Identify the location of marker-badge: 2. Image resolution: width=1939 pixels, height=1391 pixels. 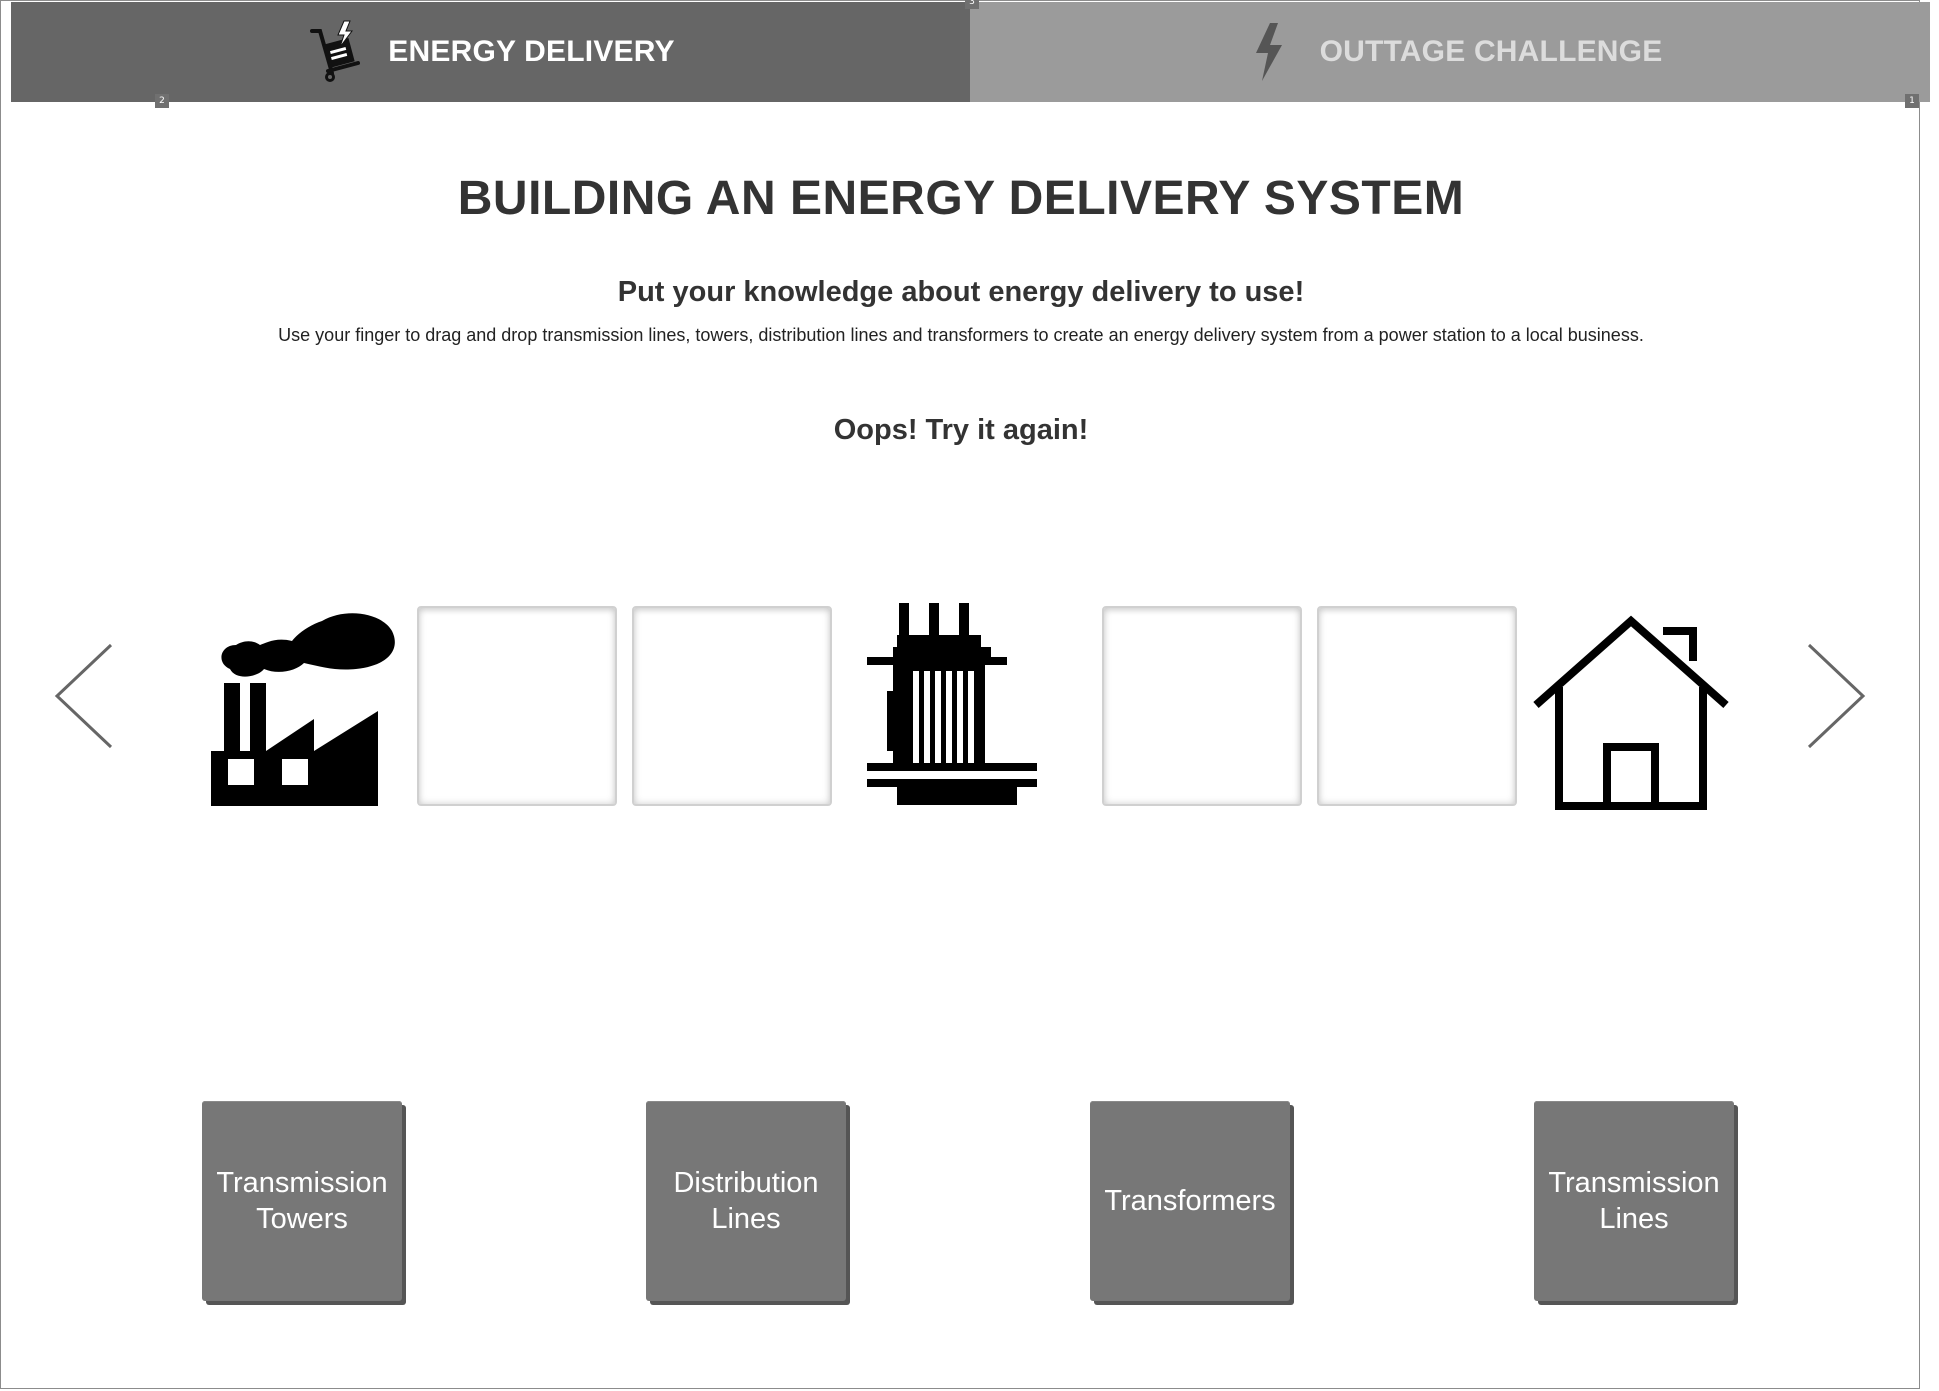
(162, 101).